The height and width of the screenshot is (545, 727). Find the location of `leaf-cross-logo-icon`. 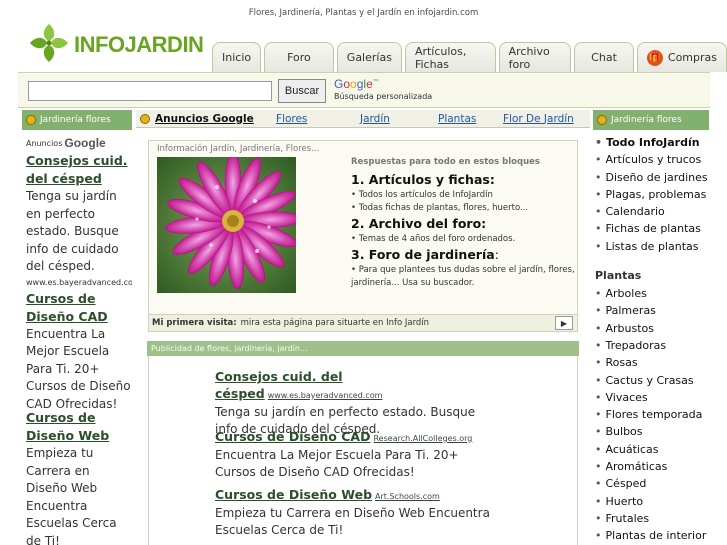

leaf-cross-logo-icon is located at coordinates (49, 43).